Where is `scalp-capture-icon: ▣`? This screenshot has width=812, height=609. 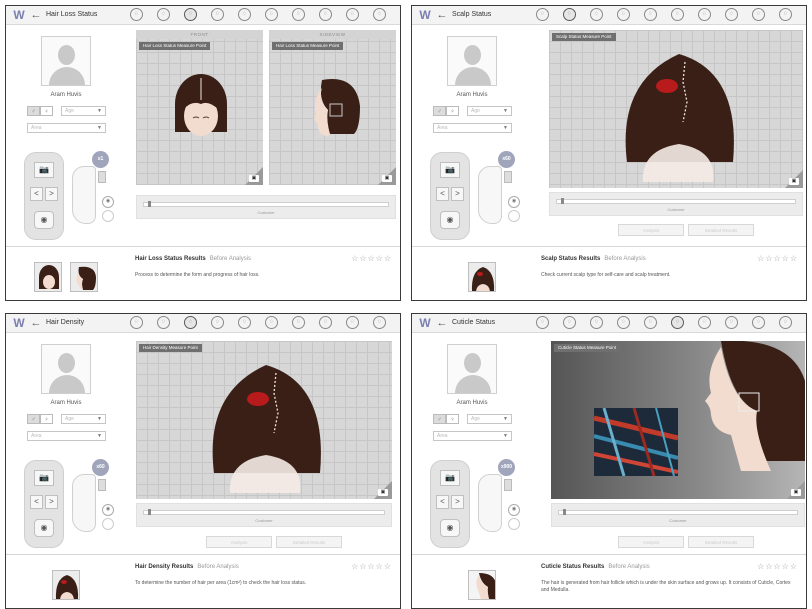 scalp-capture-icon: ▣ is located at coordinates (794, 181).